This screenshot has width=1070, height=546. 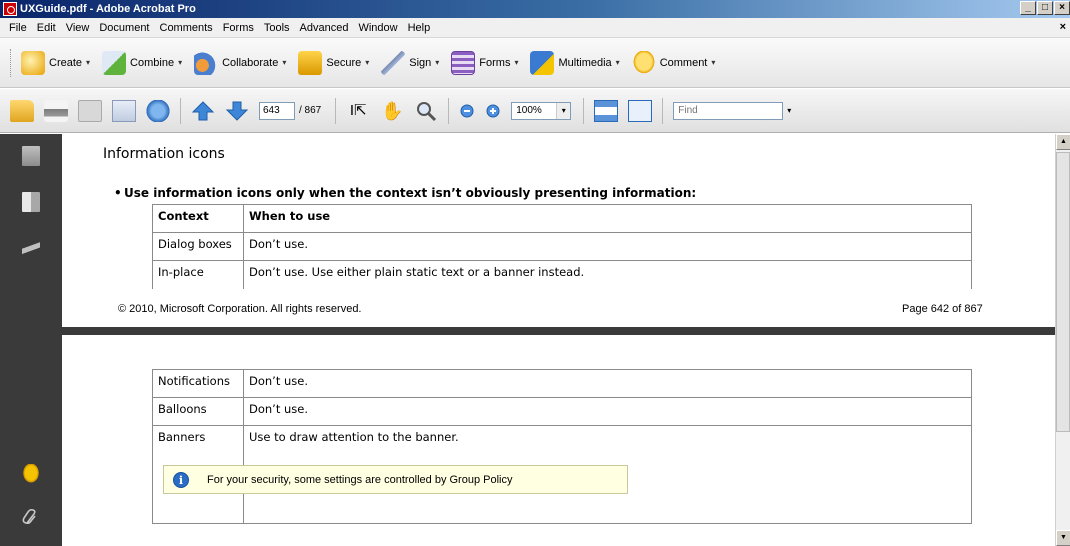 What do you see at coordinates (31, 202) in the screenshot?
I see `bookmarks-icon` at bounding box center [31, 202].